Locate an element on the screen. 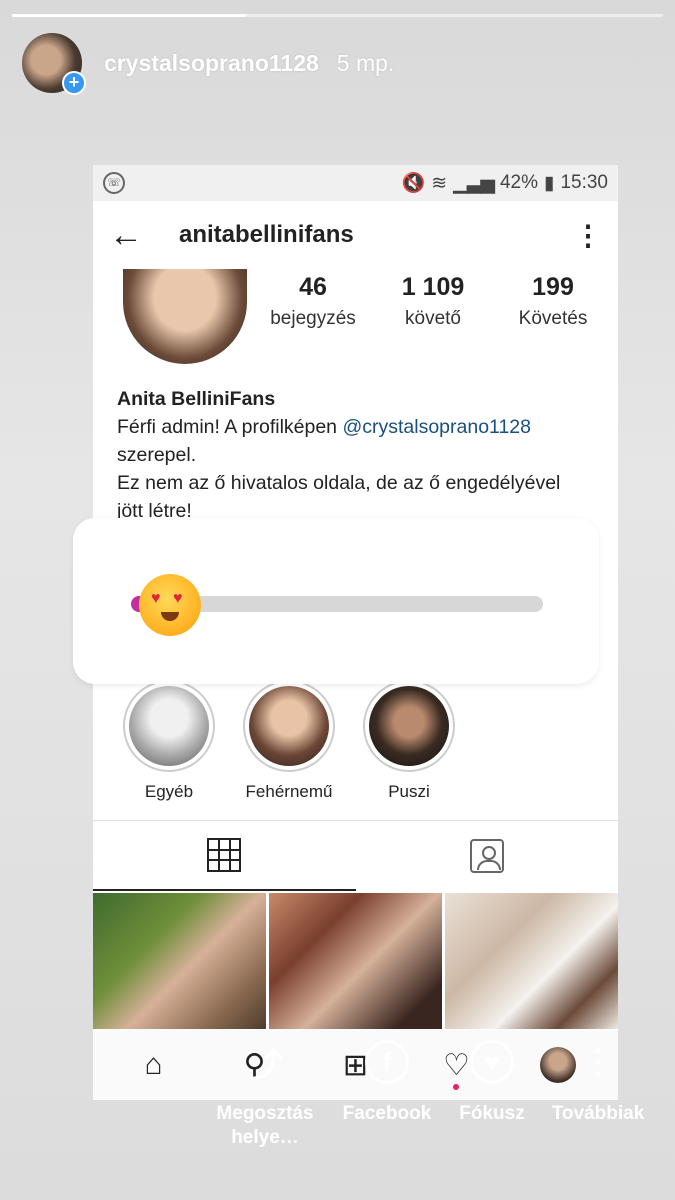 The height and width of the screenshot is (1200, 675). stat-followers-count: 1 109 is located at coordinates (433, 287).